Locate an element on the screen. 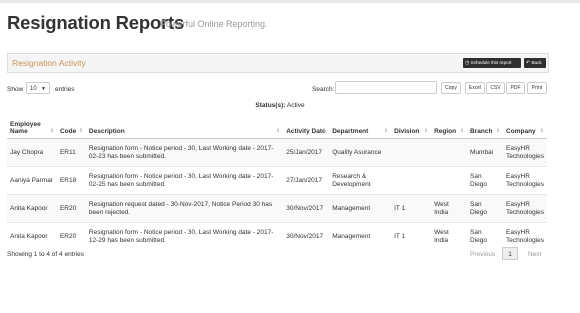  col-description: Description ⇕ is located at coordinates (184, 126).